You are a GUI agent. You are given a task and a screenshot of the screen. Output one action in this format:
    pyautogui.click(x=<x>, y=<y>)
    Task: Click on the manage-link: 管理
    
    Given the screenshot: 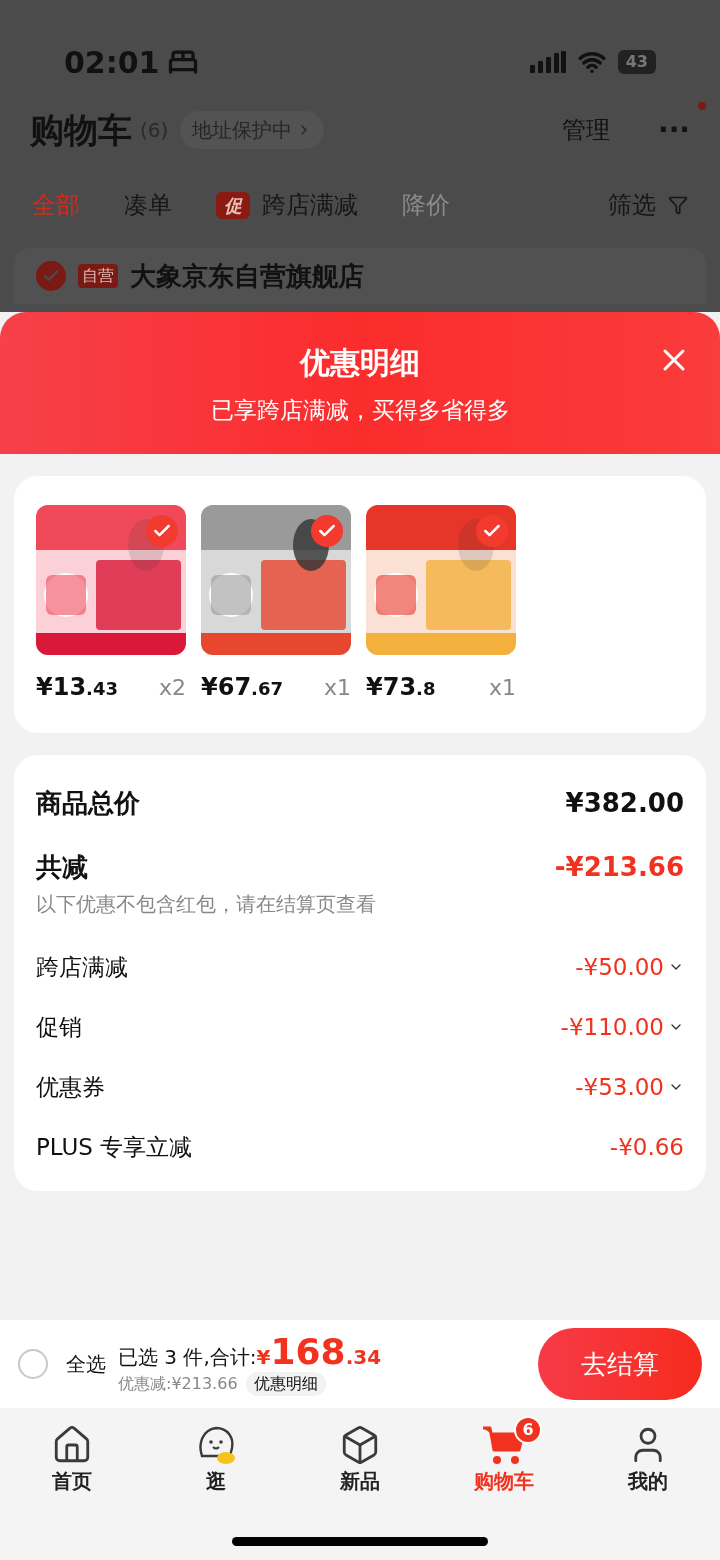 What is the action you would take?
    pyautogui.click(x=586, y=130)
    